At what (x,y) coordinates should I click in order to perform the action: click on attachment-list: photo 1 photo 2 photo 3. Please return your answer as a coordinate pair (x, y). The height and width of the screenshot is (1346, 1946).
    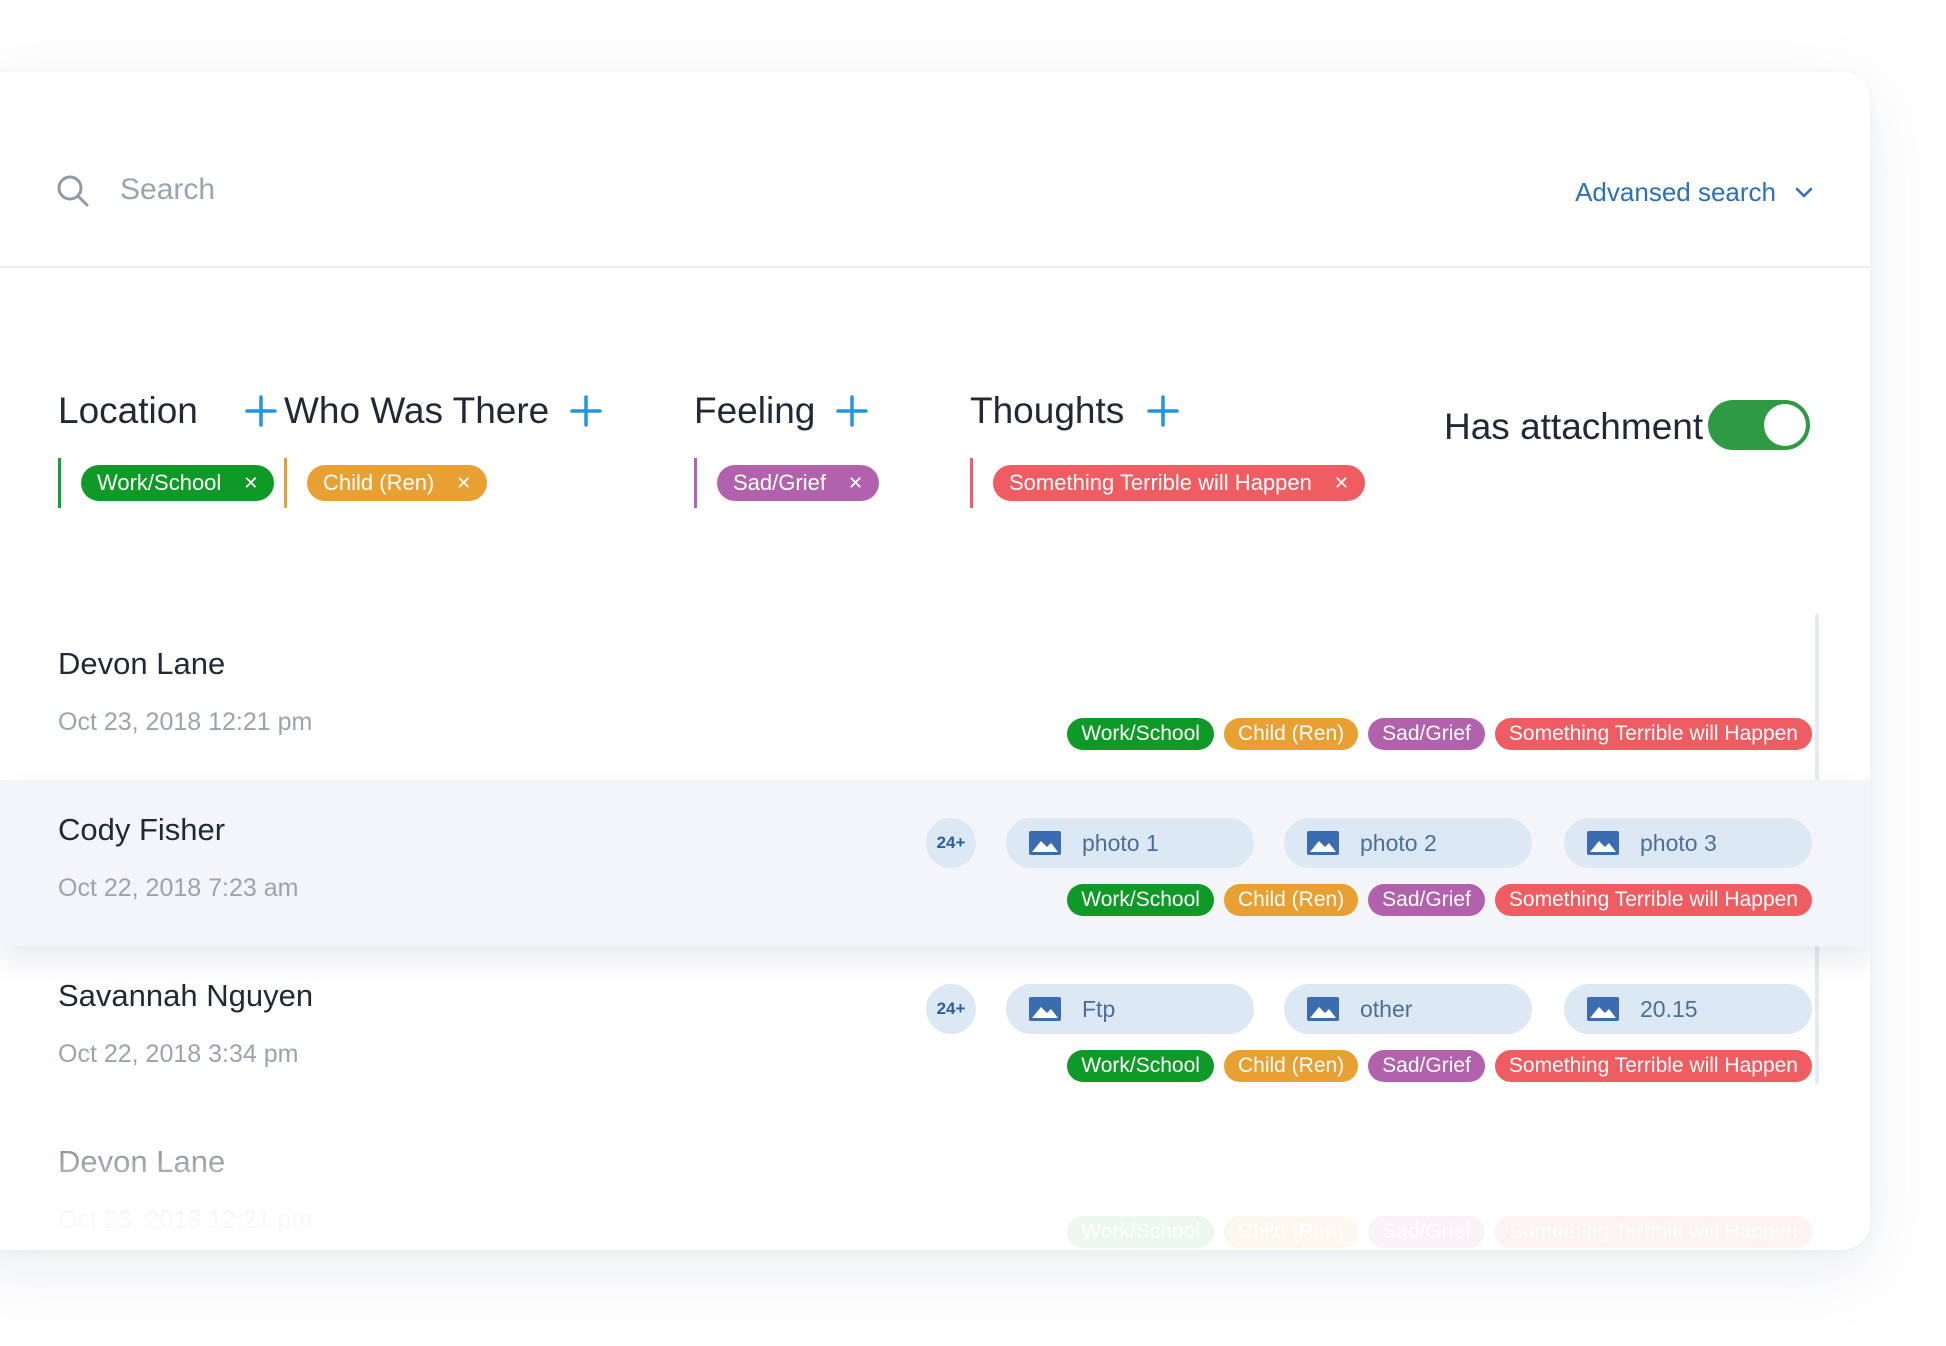
    Looking at the image, I should click on (1409, 843).